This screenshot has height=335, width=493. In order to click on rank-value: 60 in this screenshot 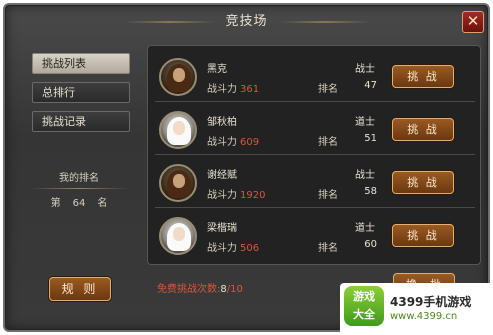, I will do `click(370, 244)`.